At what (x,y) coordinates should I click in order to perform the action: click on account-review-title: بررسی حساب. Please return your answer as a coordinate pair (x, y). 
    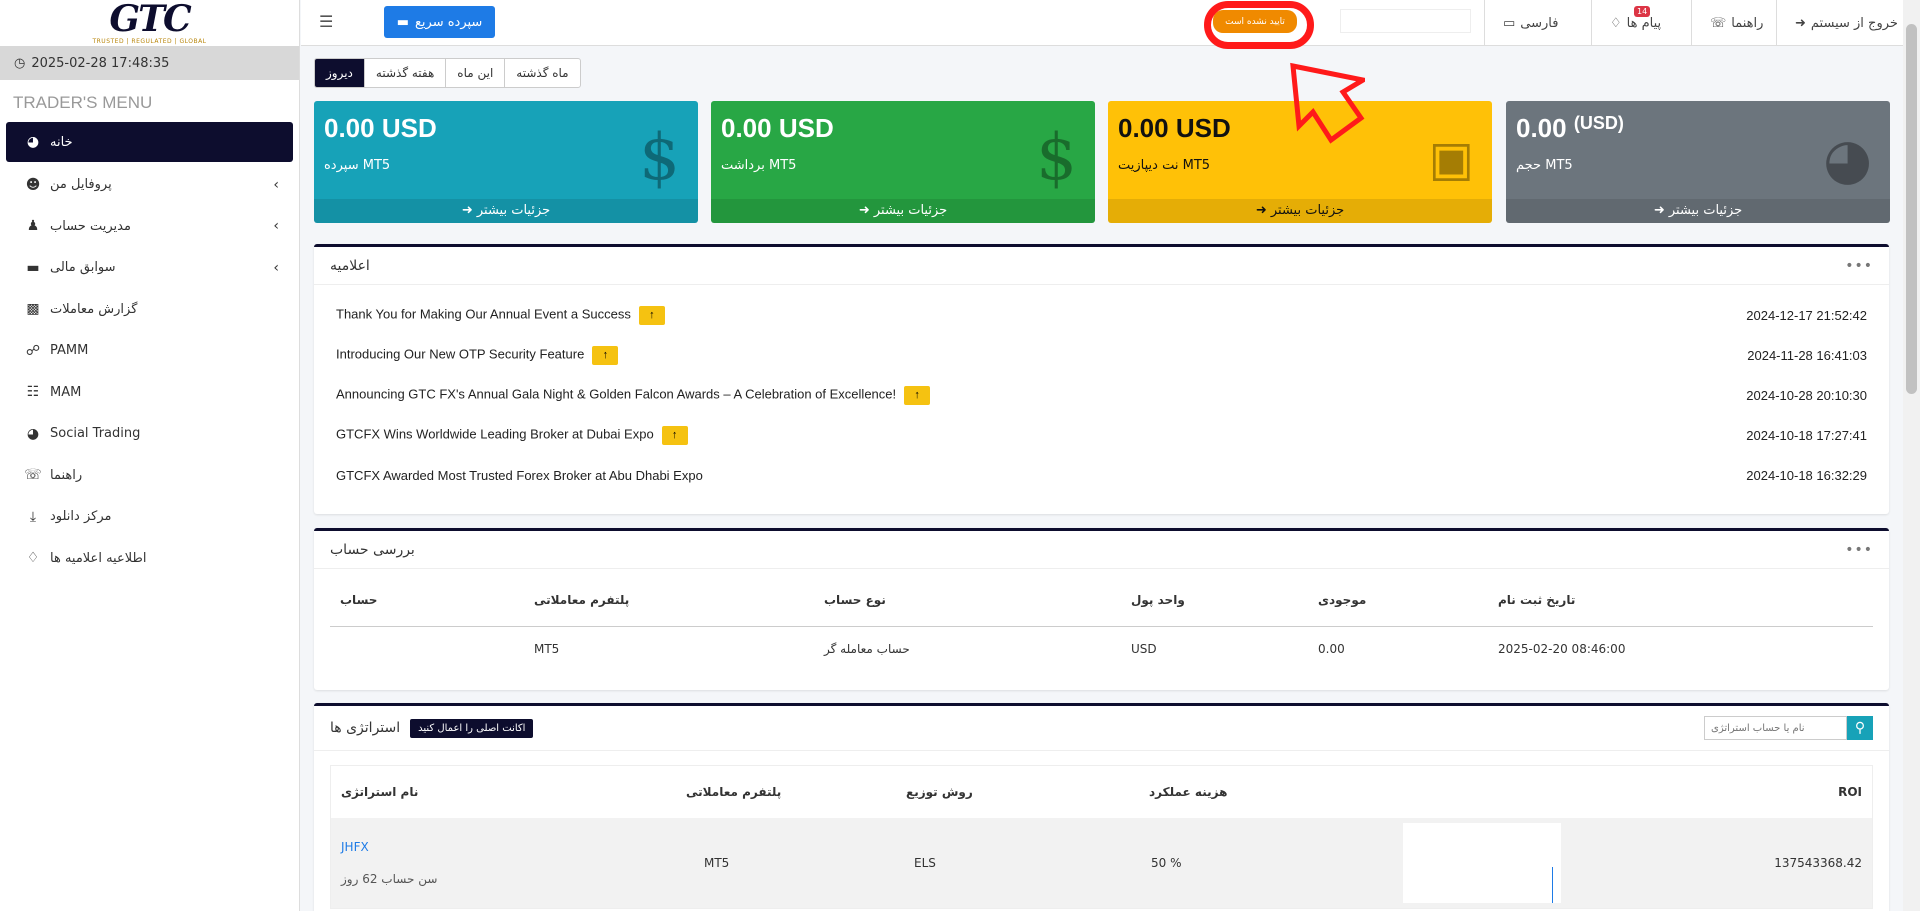
    Looking at the image, I should click on (372, 549).